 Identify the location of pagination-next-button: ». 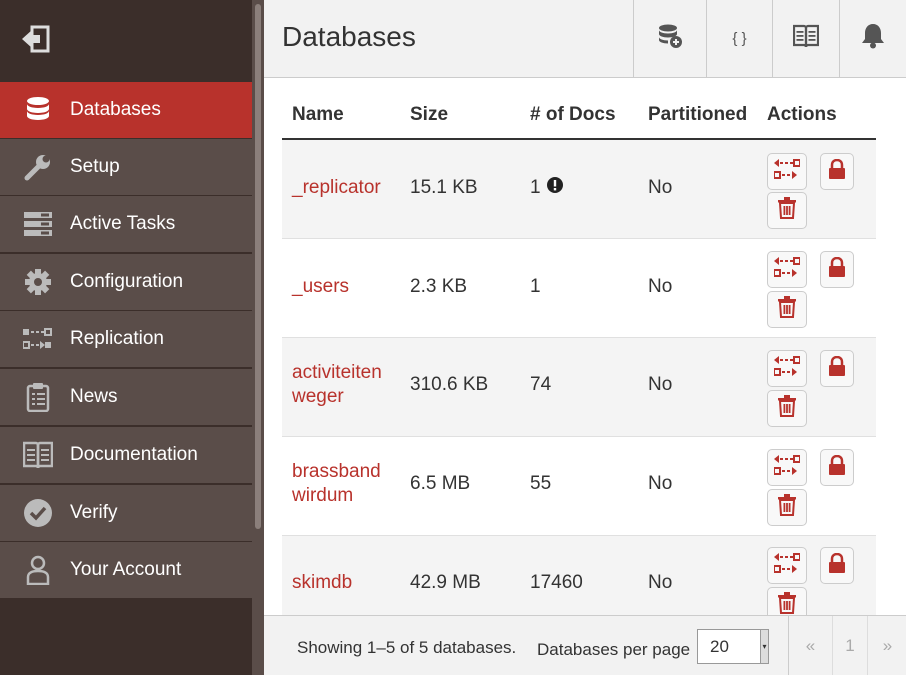
(887, 645).